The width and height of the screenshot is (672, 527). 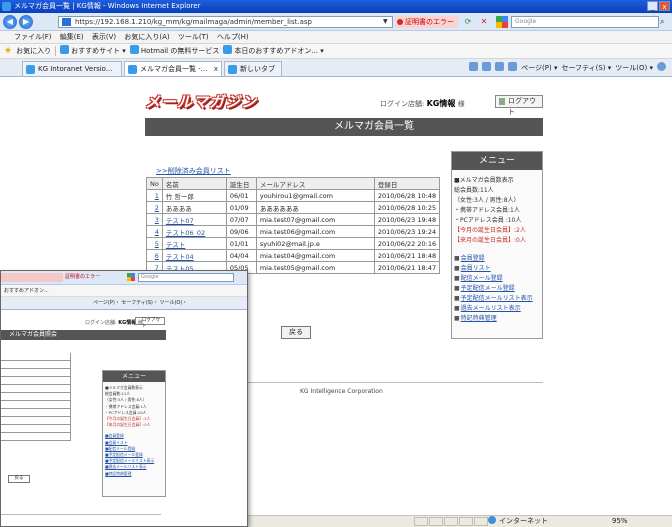 I want to click on favorites-button: お気に入り, so click(x=33, y=51).